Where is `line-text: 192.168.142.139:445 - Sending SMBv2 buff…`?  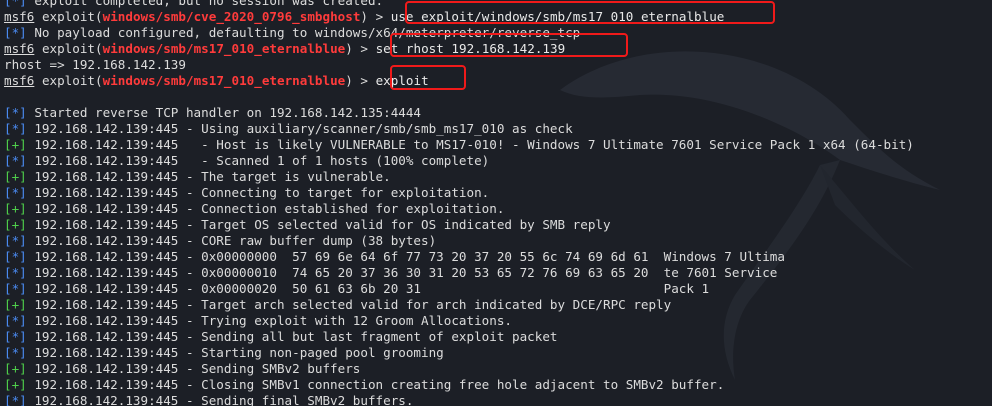 line-text: 192.168.142.139:445 - Sending SMBv2 buff… is located at coordinates (193, 368).